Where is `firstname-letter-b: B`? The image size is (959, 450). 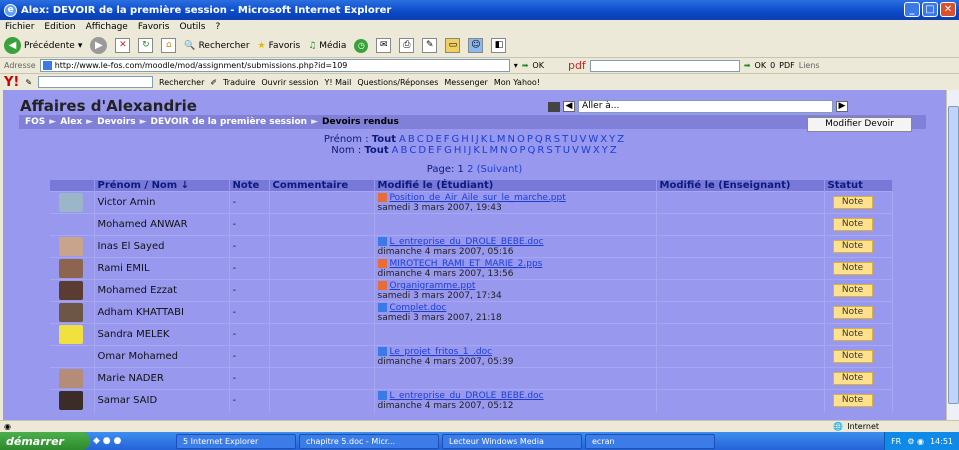 firstname-letter-b: B is located at coordinates (411, 139).